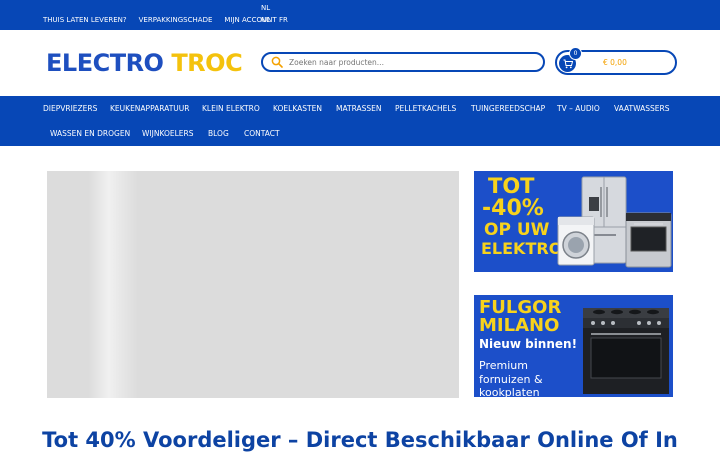 This screenshot has height=452, width=720. Describe the element at coordinates (513, 208) in the screenshot. I see `promo1-line2: -40%` at that location.